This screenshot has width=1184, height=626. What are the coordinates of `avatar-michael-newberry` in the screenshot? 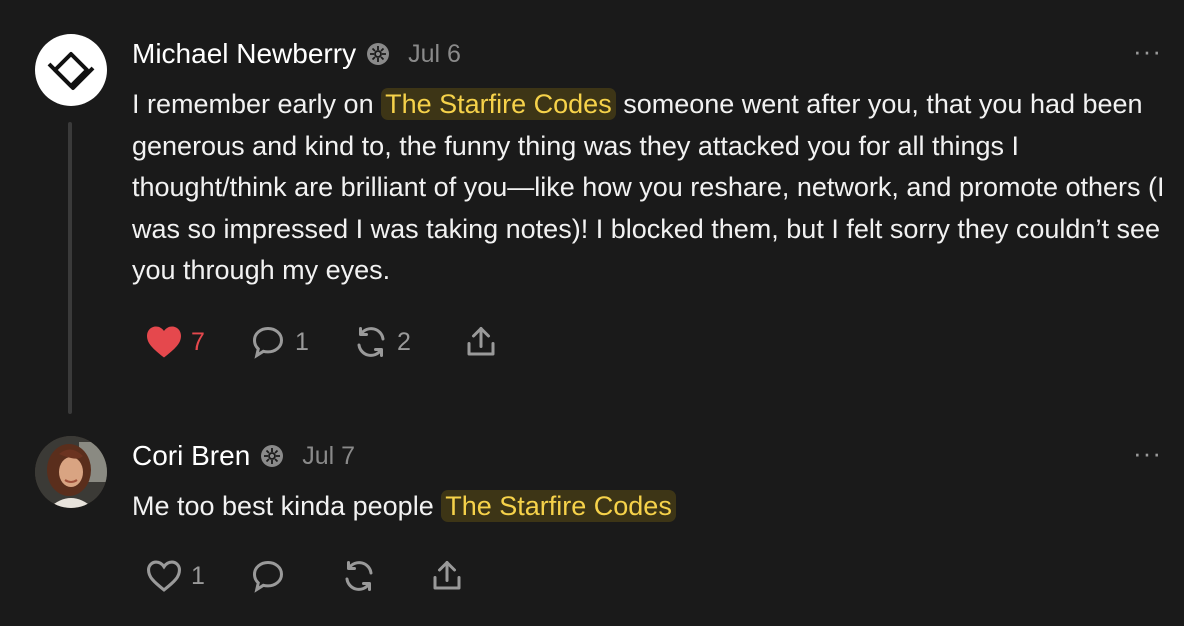 It's located at (71, 70).